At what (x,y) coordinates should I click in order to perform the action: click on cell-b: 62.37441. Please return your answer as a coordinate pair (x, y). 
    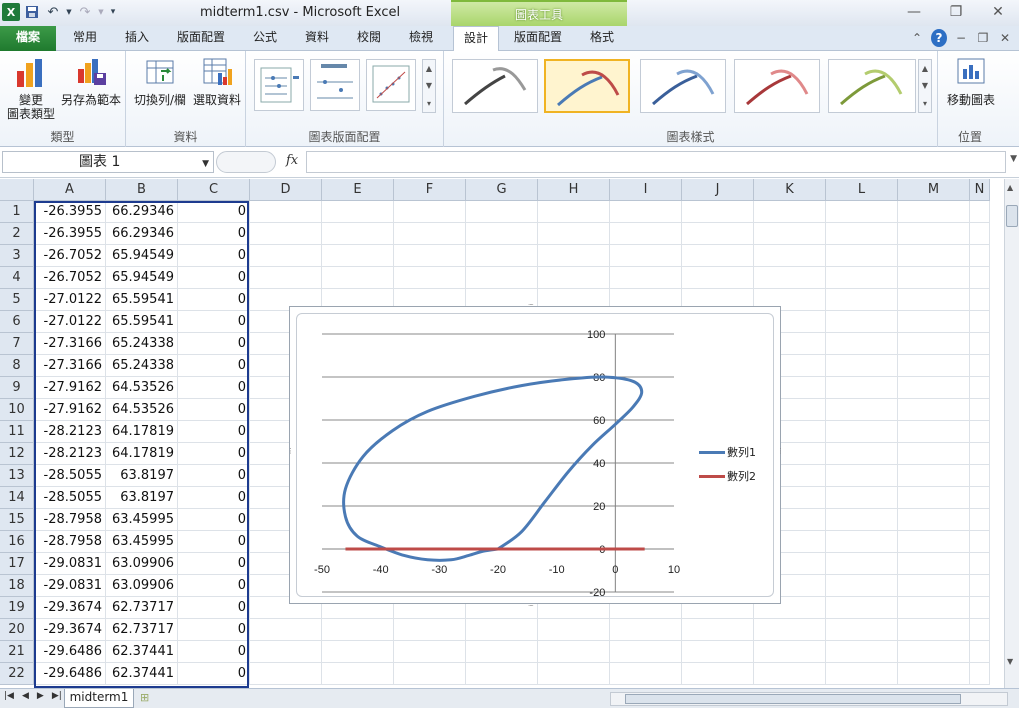
    Looking at the image, I should click on (142, 674).